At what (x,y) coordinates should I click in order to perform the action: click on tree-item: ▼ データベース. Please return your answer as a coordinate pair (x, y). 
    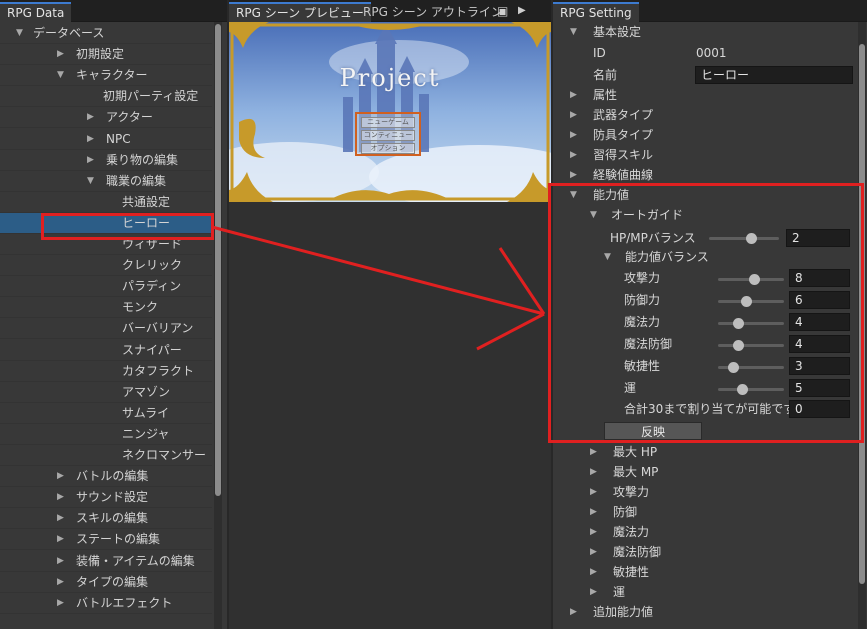
    Looking at the image, I should click on (106, 33).